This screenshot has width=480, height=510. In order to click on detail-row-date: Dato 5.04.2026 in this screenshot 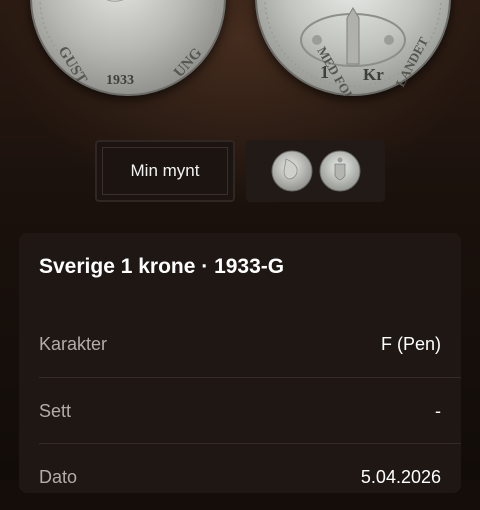, I will do `click(240, 477)`.